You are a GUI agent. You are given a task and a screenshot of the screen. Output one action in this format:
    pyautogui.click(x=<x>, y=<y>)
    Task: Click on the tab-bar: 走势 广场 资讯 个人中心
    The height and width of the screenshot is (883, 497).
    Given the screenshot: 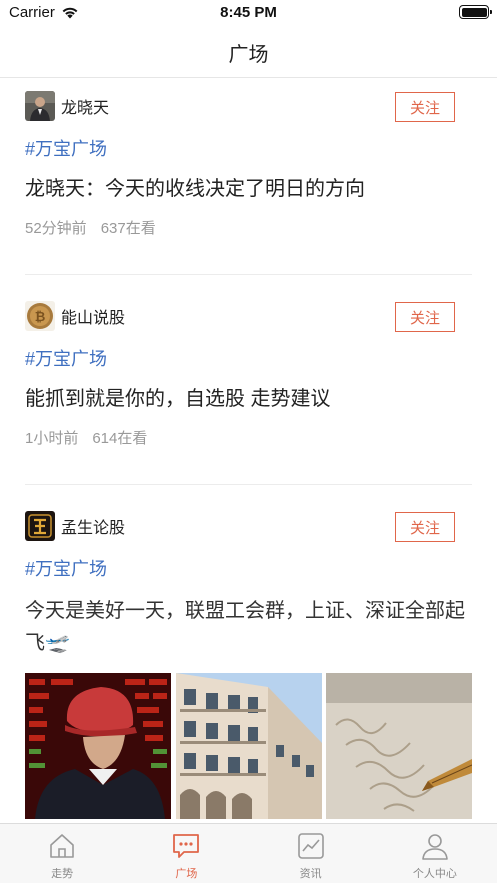 What is the action you would take?
    pyautogui.click(x=248, y=853)
    